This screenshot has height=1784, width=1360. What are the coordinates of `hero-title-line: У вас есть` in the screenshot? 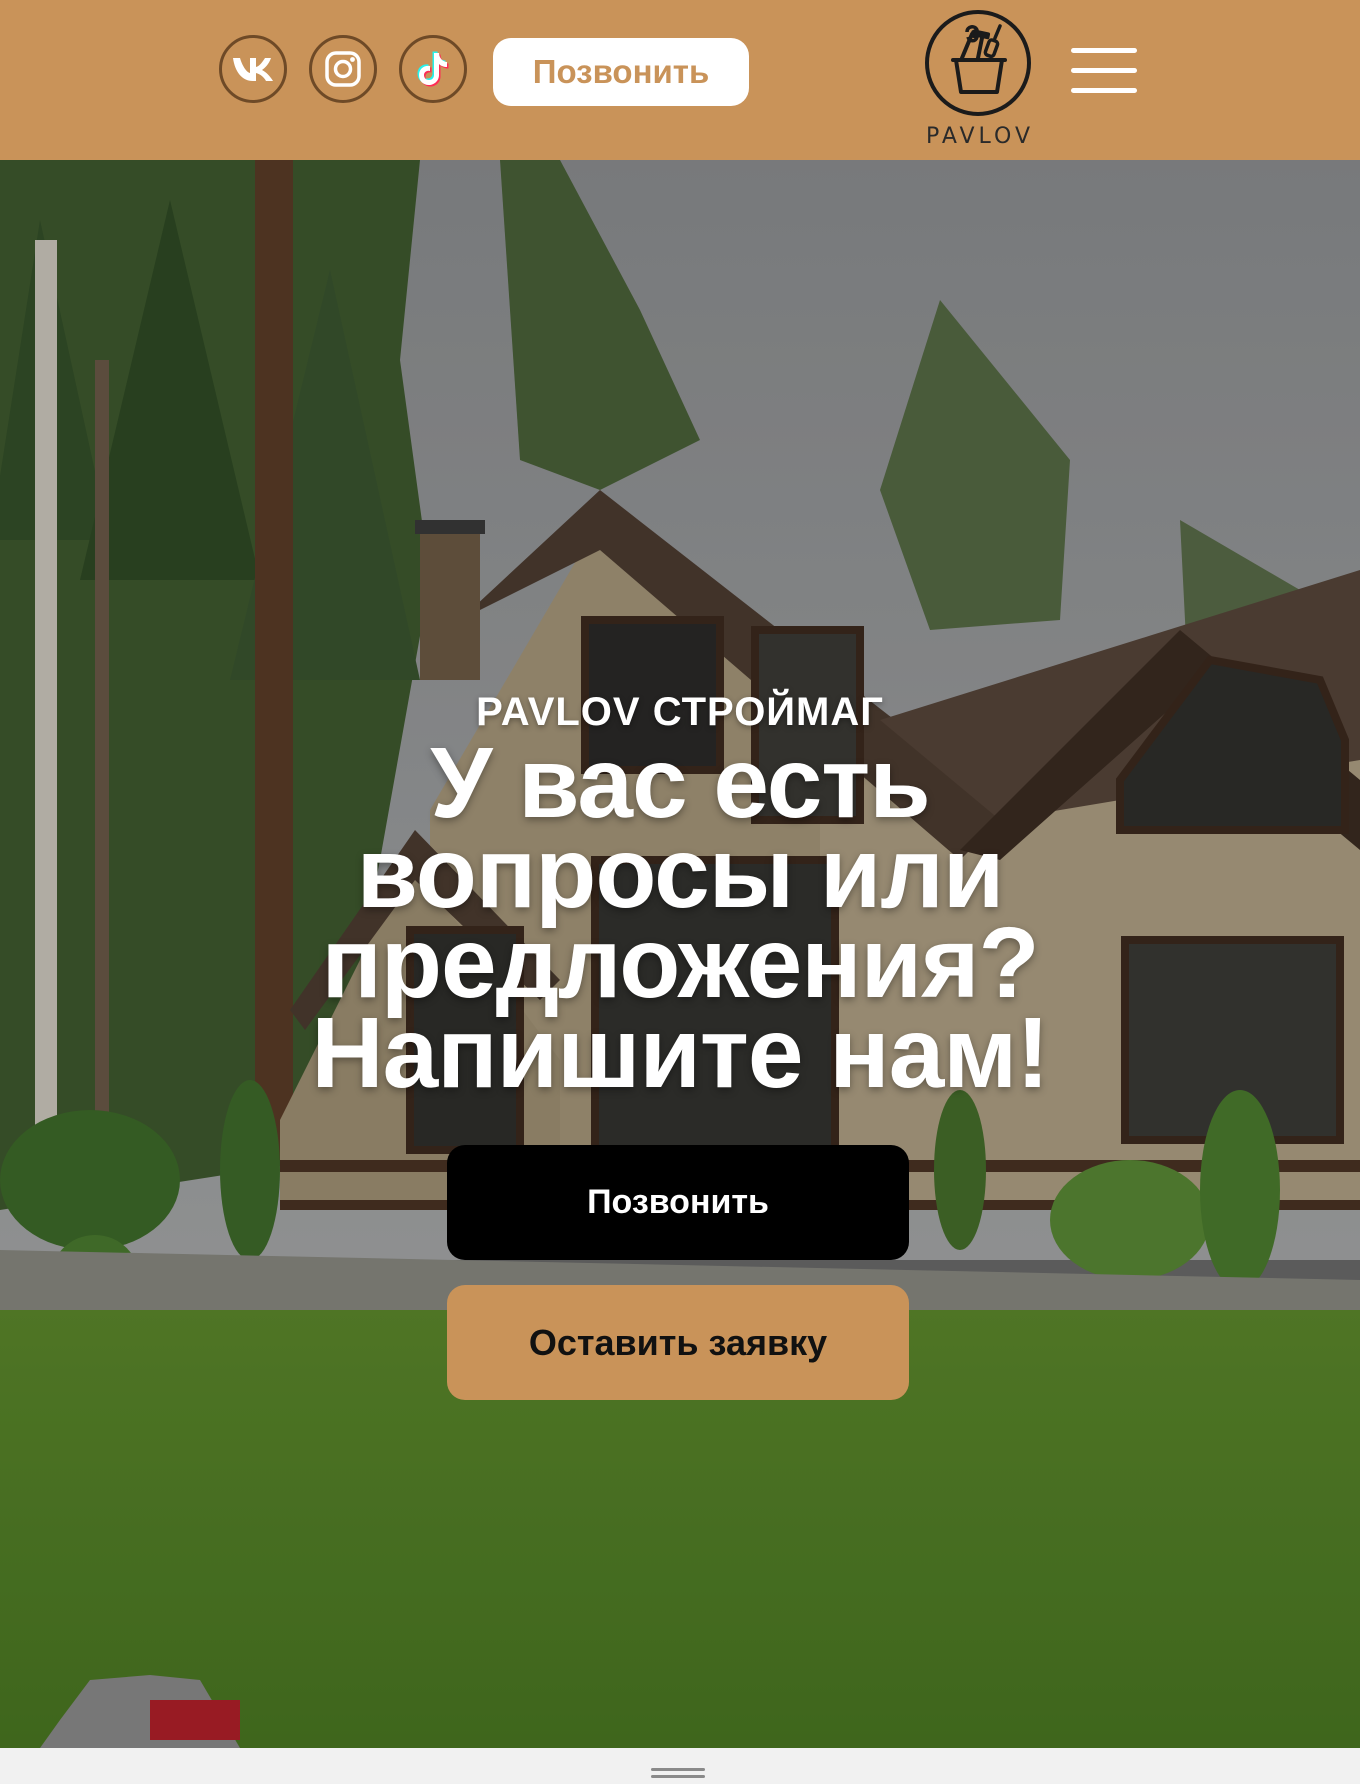 It's located at (680, 783).